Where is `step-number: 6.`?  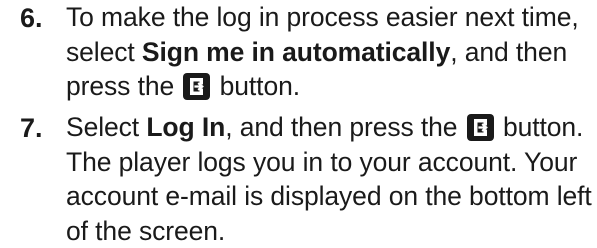 step-number: 6. is located at coordinates (31, 18).